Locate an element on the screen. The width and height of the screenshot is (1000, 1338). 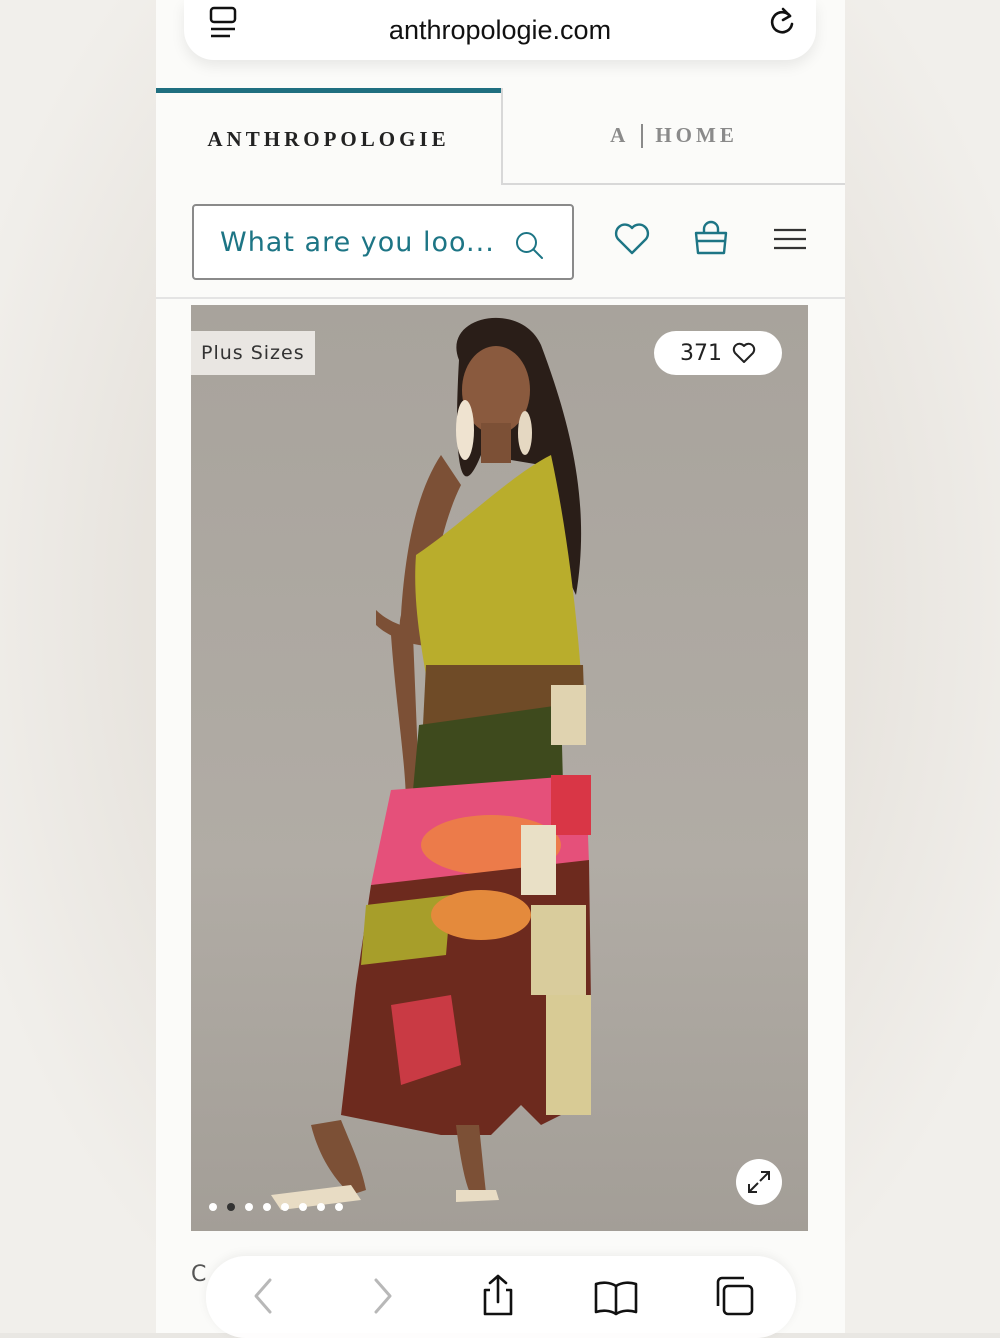
expand-image-button is located at coordinates (759, 1182).